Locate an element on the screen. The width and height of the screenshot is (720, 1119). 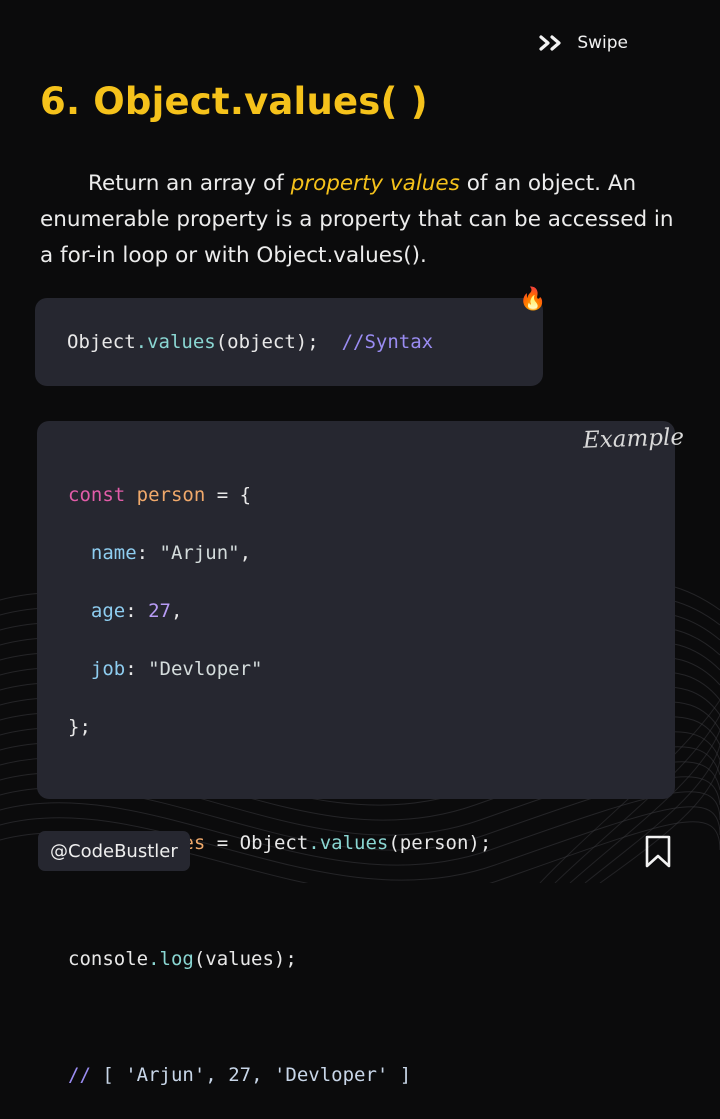
code-token: job is located at coordinates (108, 669).